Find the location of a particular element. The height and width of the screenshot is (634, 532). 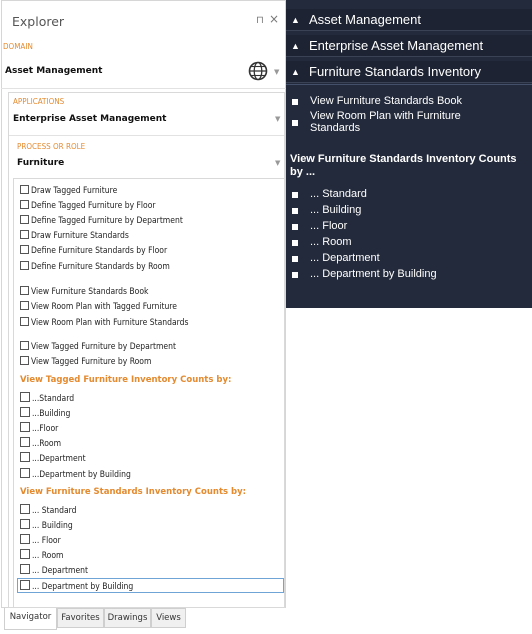

globe-icon is located at coordinates (258, 71).